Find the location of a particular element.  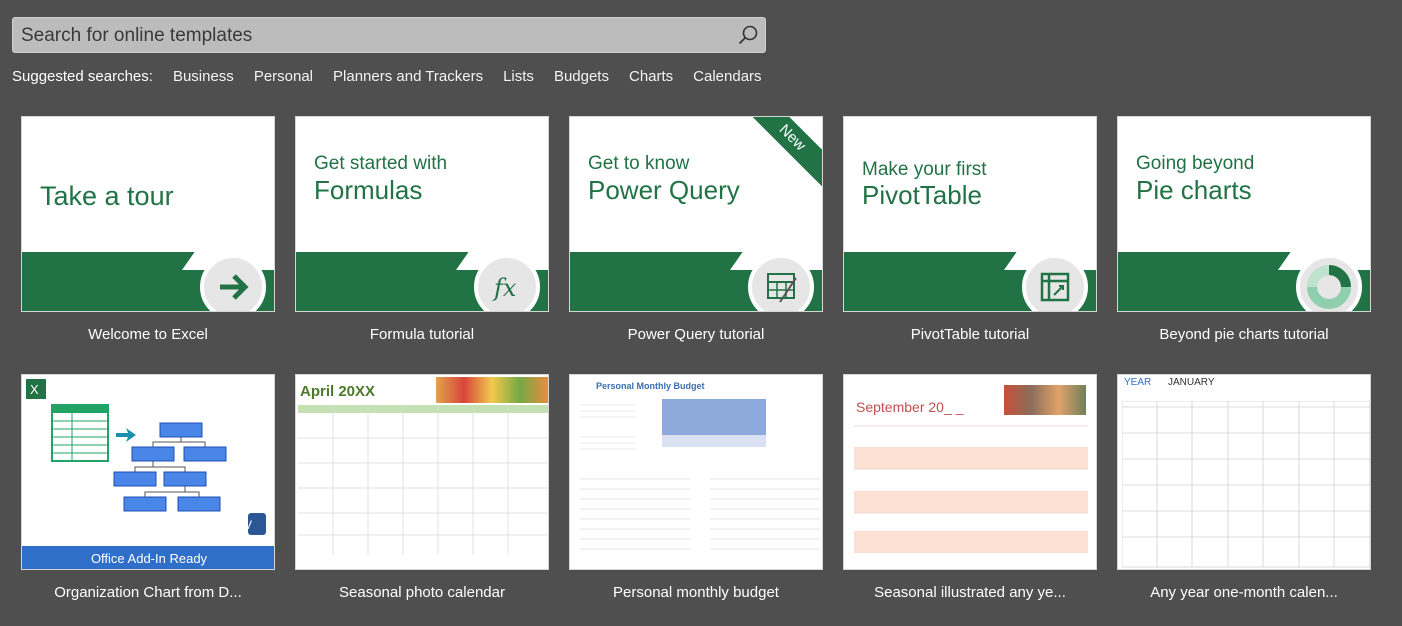

thumb-heading: PivotTable is located at coordinates (922, 195).